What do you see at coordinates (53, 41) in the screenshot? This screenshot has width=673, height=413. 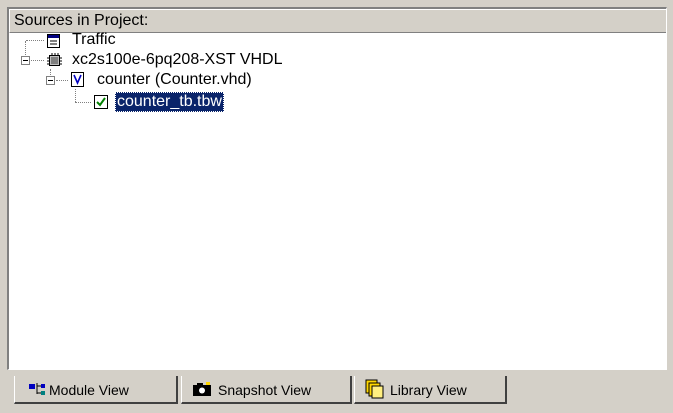 I see `project-file-icon` at bounding box center [53, 41].